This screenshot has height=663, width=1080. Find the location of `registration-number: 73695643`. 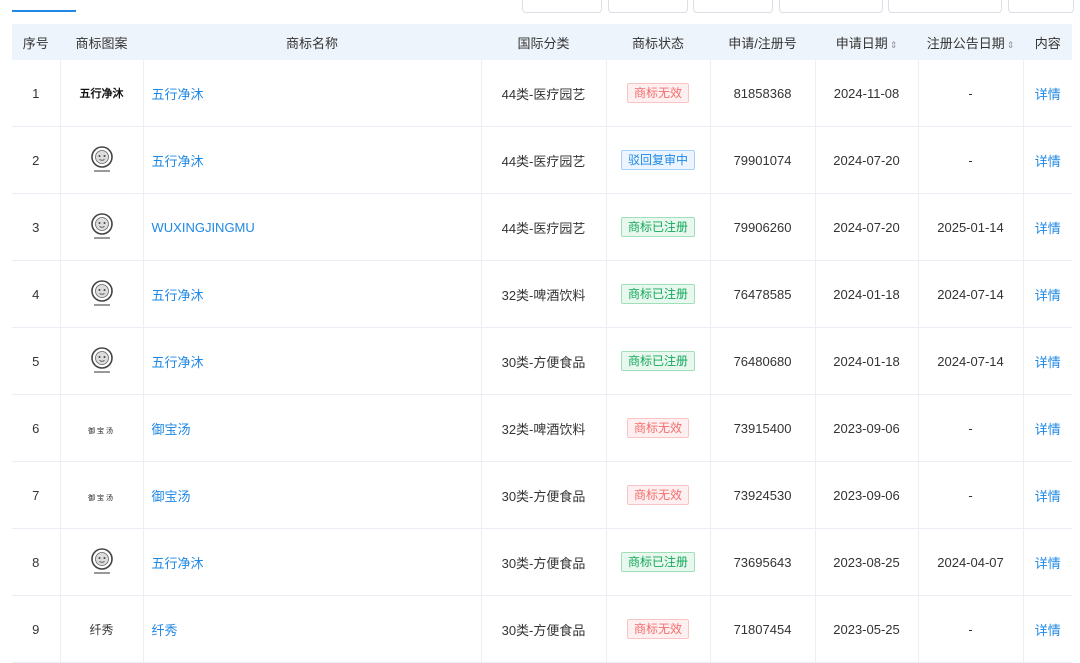

registration-number: 73695643 is located at coordinates (763, 562).